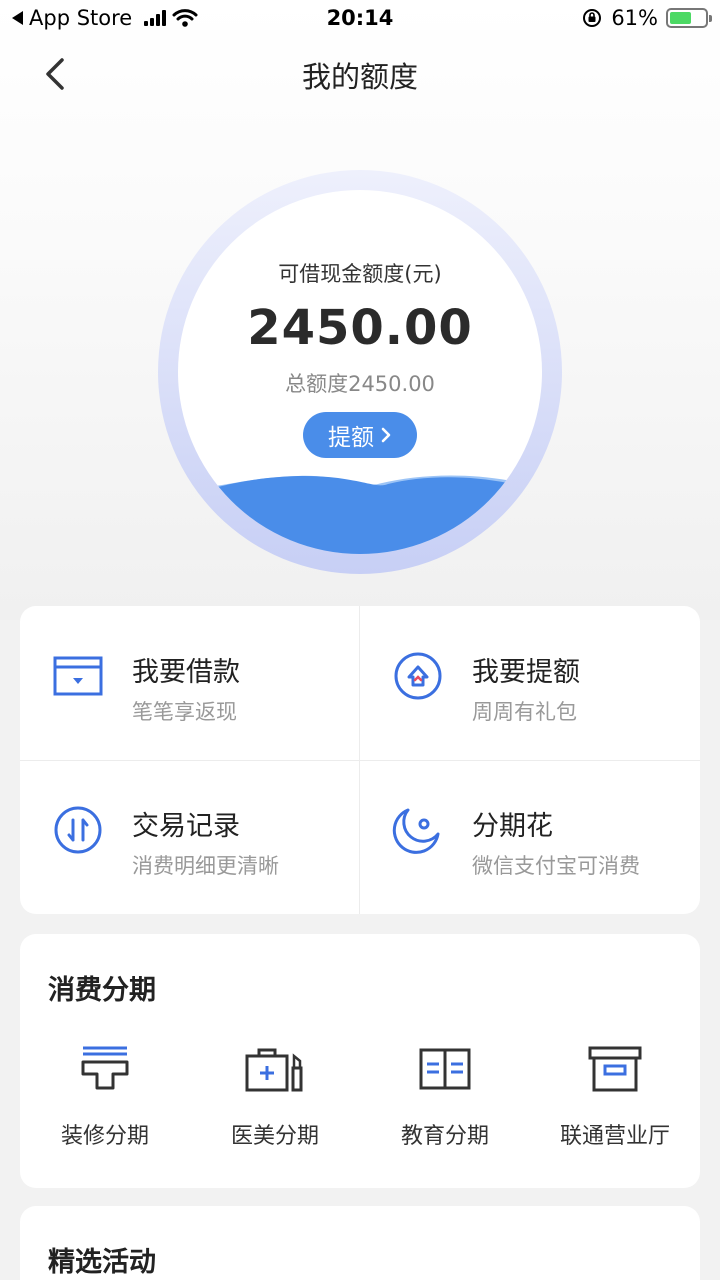  I want to click on section-title: 消费分期, so click(102, 990).